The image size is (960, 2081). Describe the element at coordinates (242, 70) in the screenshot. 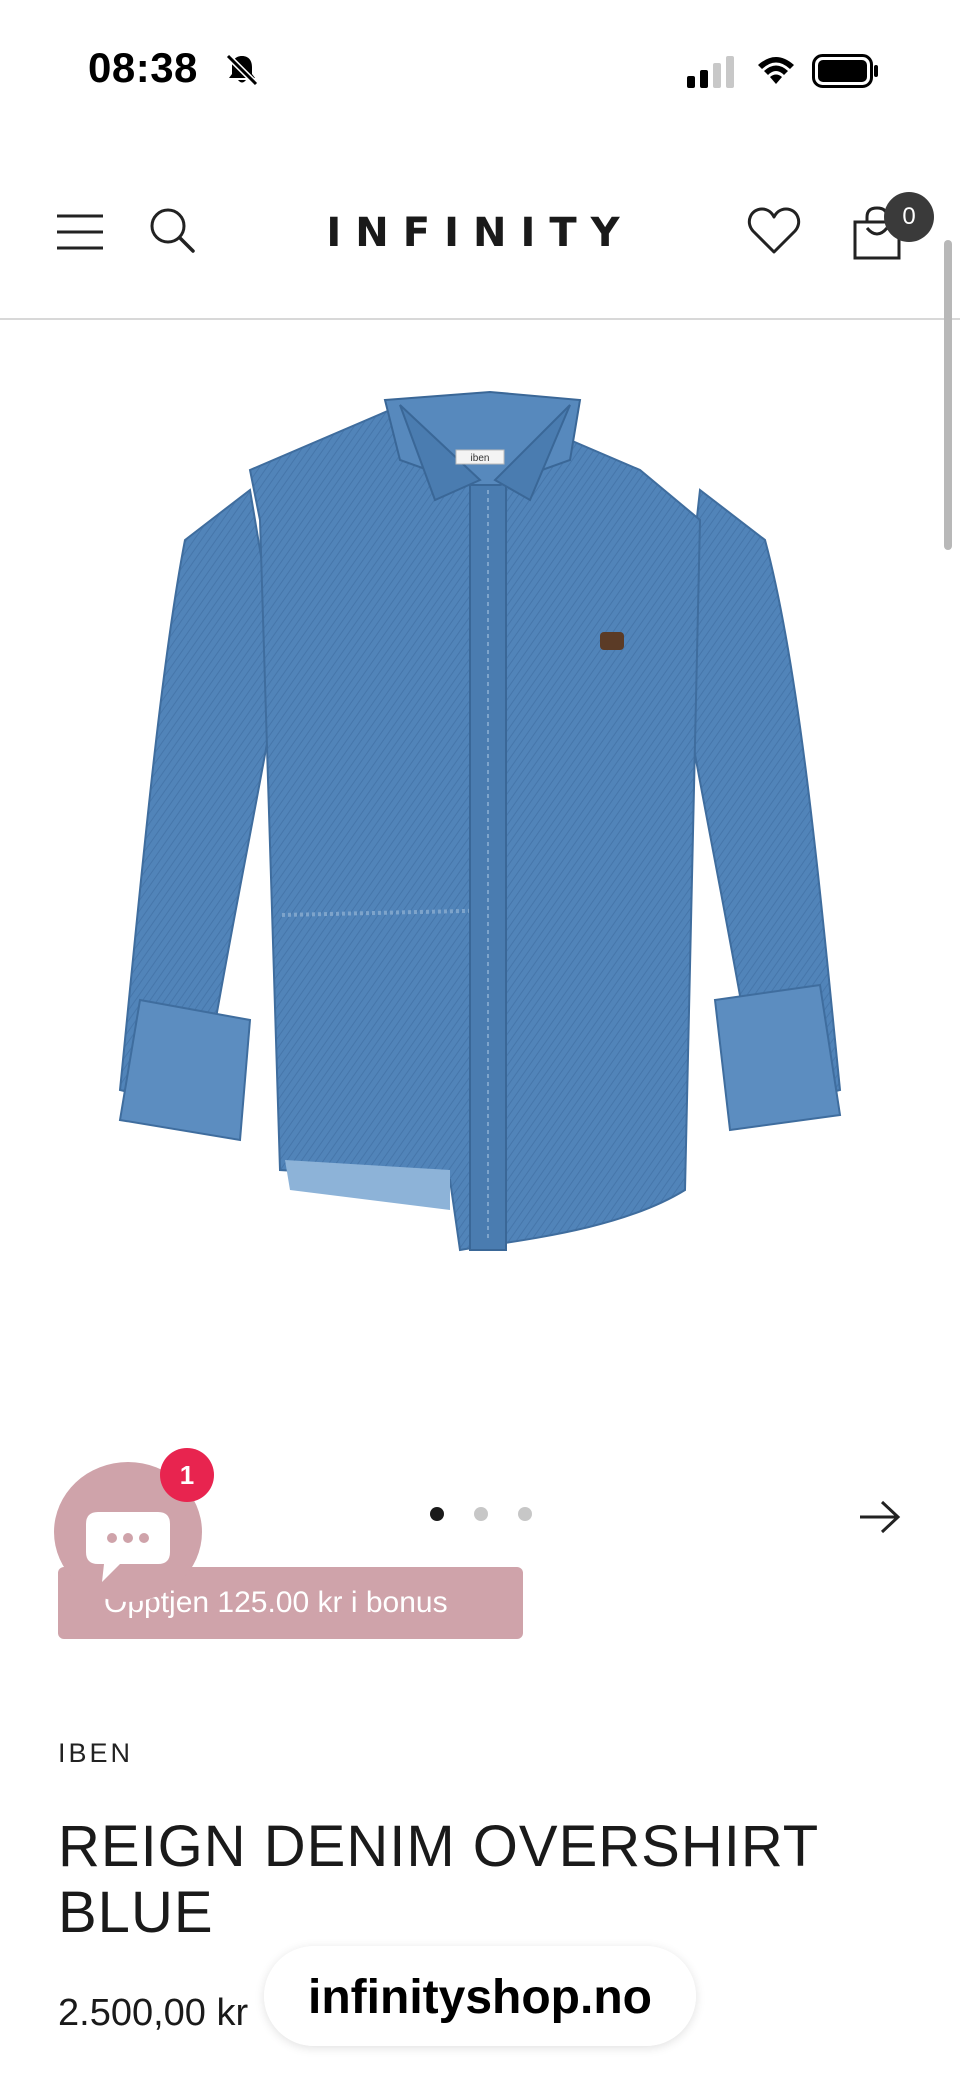

I see `bell-slash-icon` at that location.